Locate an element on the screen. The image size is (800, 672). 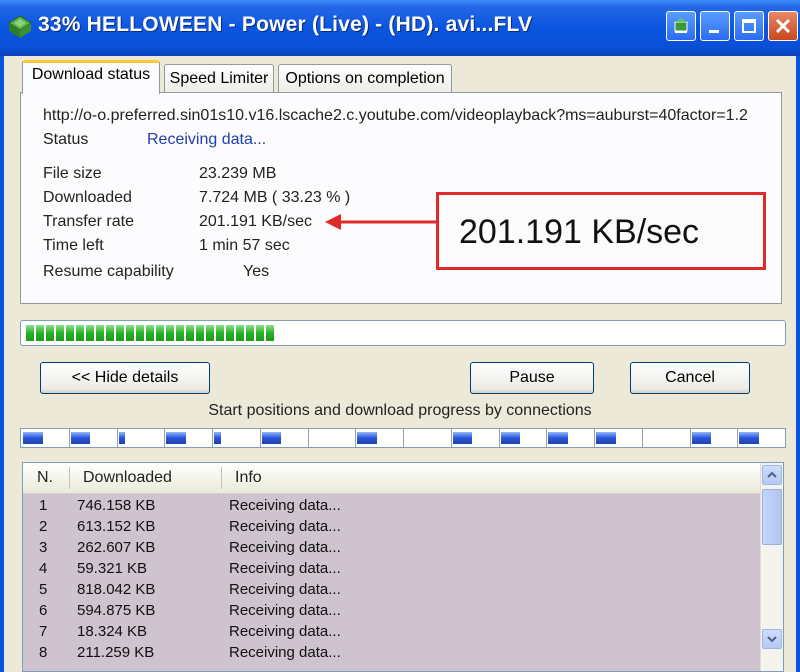
resume-capability-value: Yes is located at coordinates (256, 271).